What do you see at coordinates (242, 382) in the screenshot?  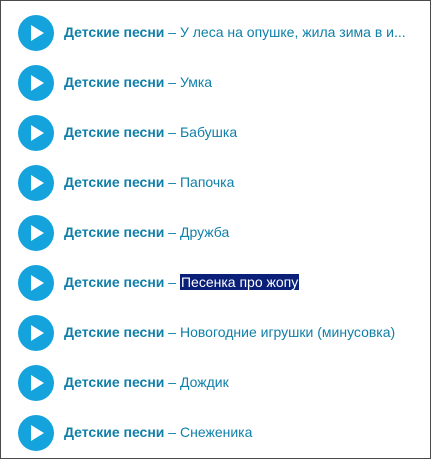 I see `track-title: Детские песни – Дождик` at bounding box center [242, 382].